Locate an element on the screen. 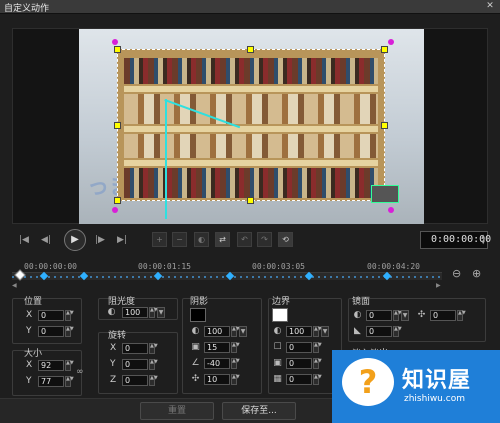 Image resolution: width=500 pixels, height=423 pixels. shadow-opacity-dropdown-icon: ▼ is located at coordinates (243, 331).